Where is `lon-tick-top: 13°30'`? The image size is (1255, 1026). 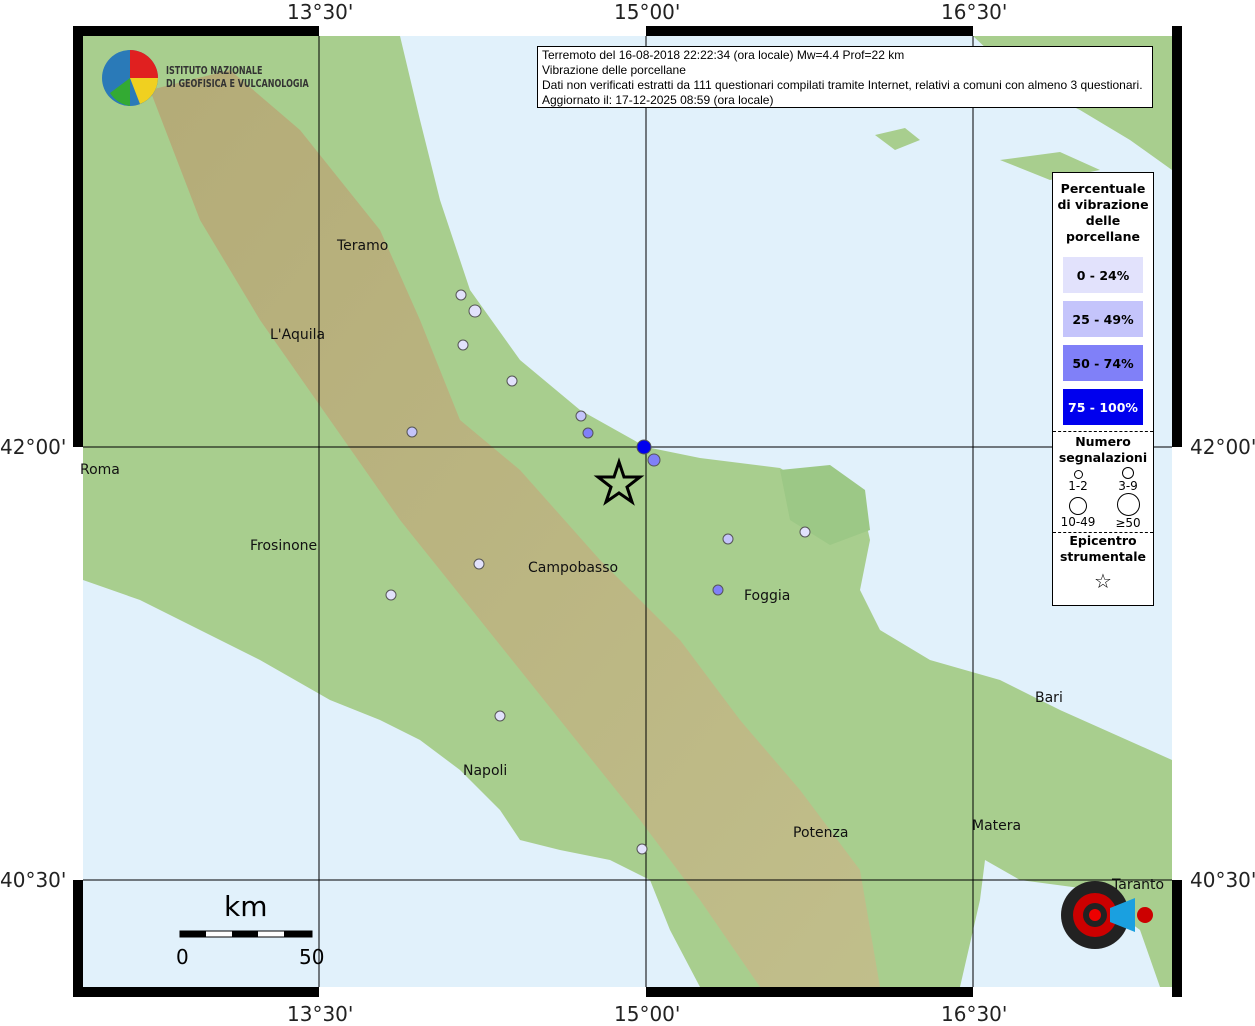
lon-tick-top: 13°30' is located at coordinates (320, 12).